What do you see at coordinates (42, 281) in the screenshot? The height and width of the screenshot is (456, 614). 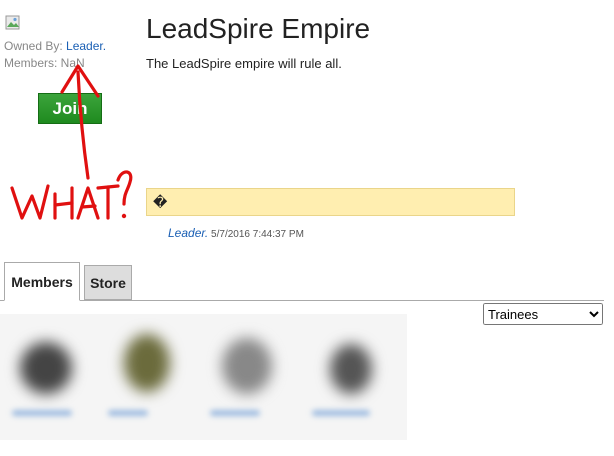 I see `tab-members: Members` at bounding box center [42, 281].